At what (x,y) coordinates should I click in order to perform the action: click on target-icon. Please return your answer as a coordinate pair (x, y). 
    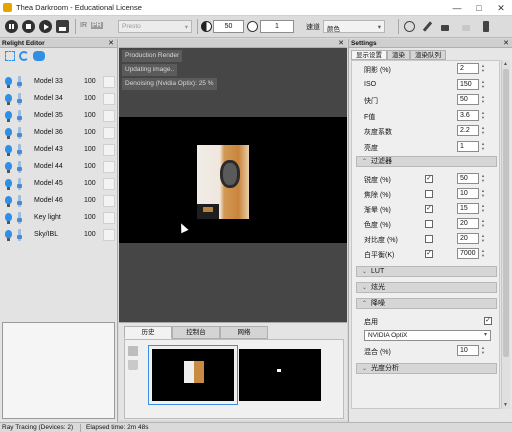
    Looking at the image, I should click on (409, 26).